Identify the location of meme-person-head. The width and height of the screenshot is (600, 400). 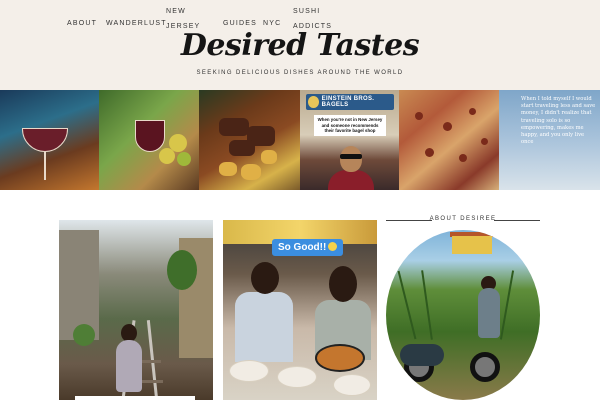
(351, 159).